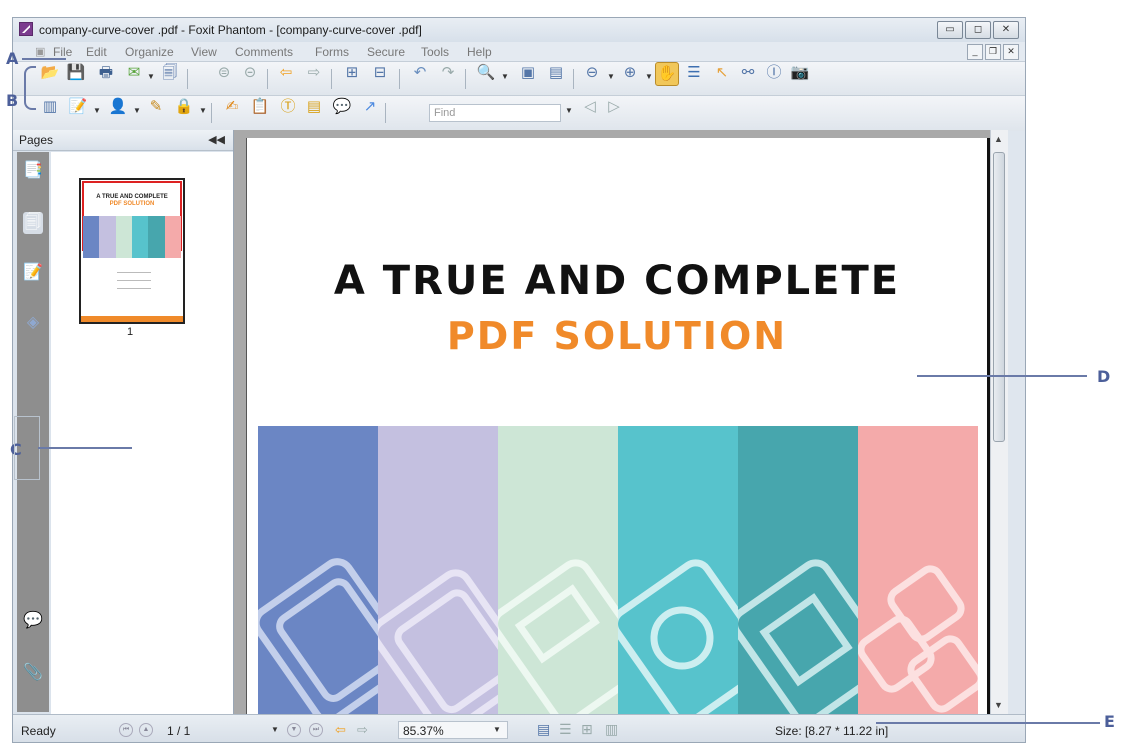  What do you see at coordinates (352, 73) in the screenshot?
I see `insert-page-icon: ⊞` at bounding box center [352, 73].